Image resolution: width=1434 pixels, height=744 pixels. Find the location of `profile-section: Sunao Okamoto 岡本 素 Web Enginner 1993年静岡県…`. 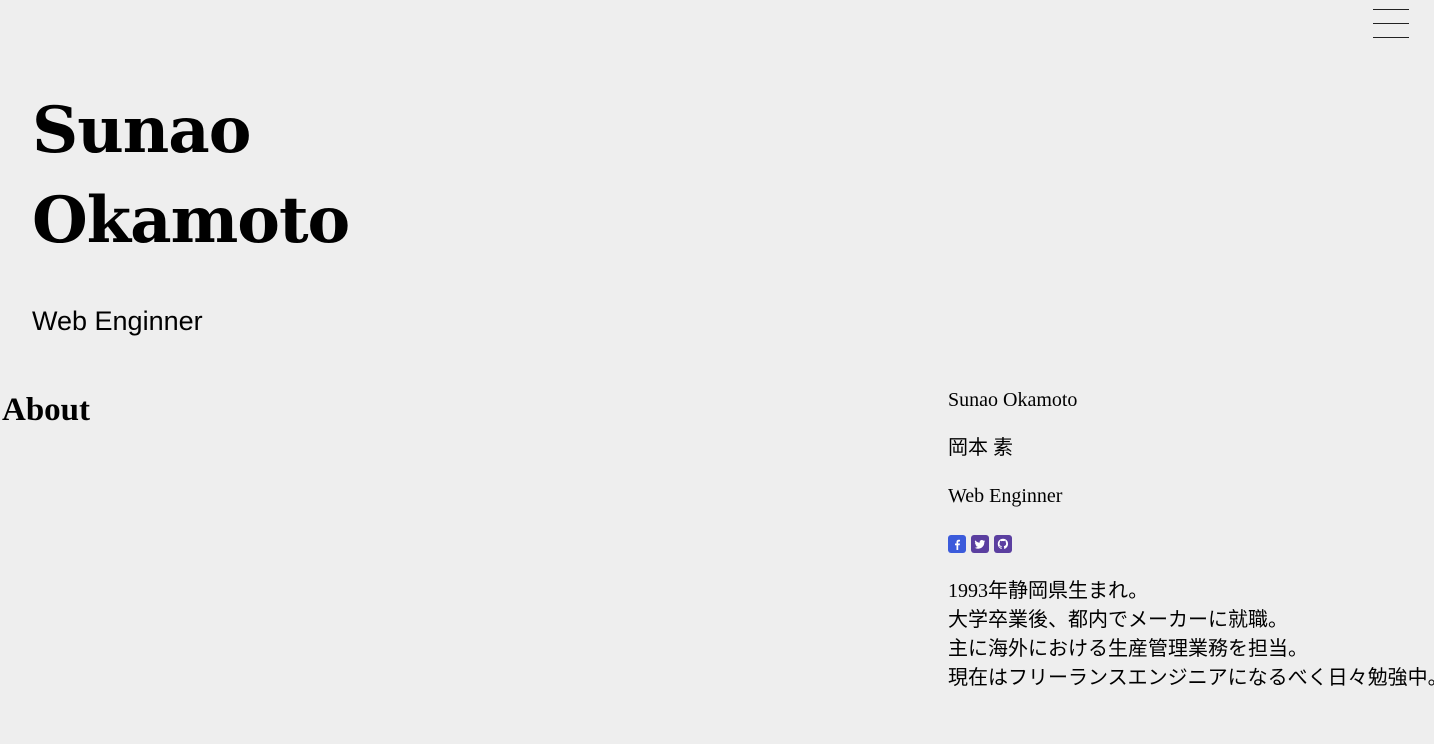

profile-section: Sunao Okamoto 岡本 素 Web Enginner 1993年静岡県… is located at coordinates (1191, 539).